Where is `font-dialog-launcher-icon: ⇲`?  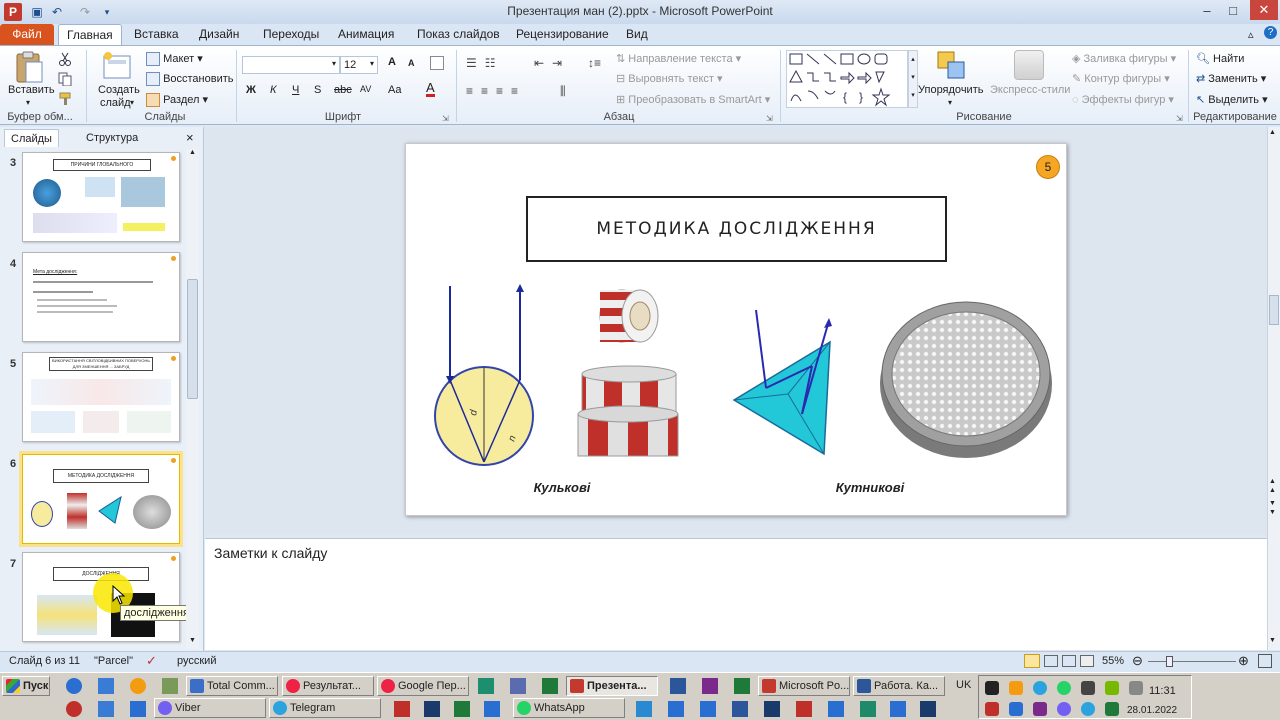
font-dialog-launcher-icon: ⇲ is located at coordinates (445, 118).